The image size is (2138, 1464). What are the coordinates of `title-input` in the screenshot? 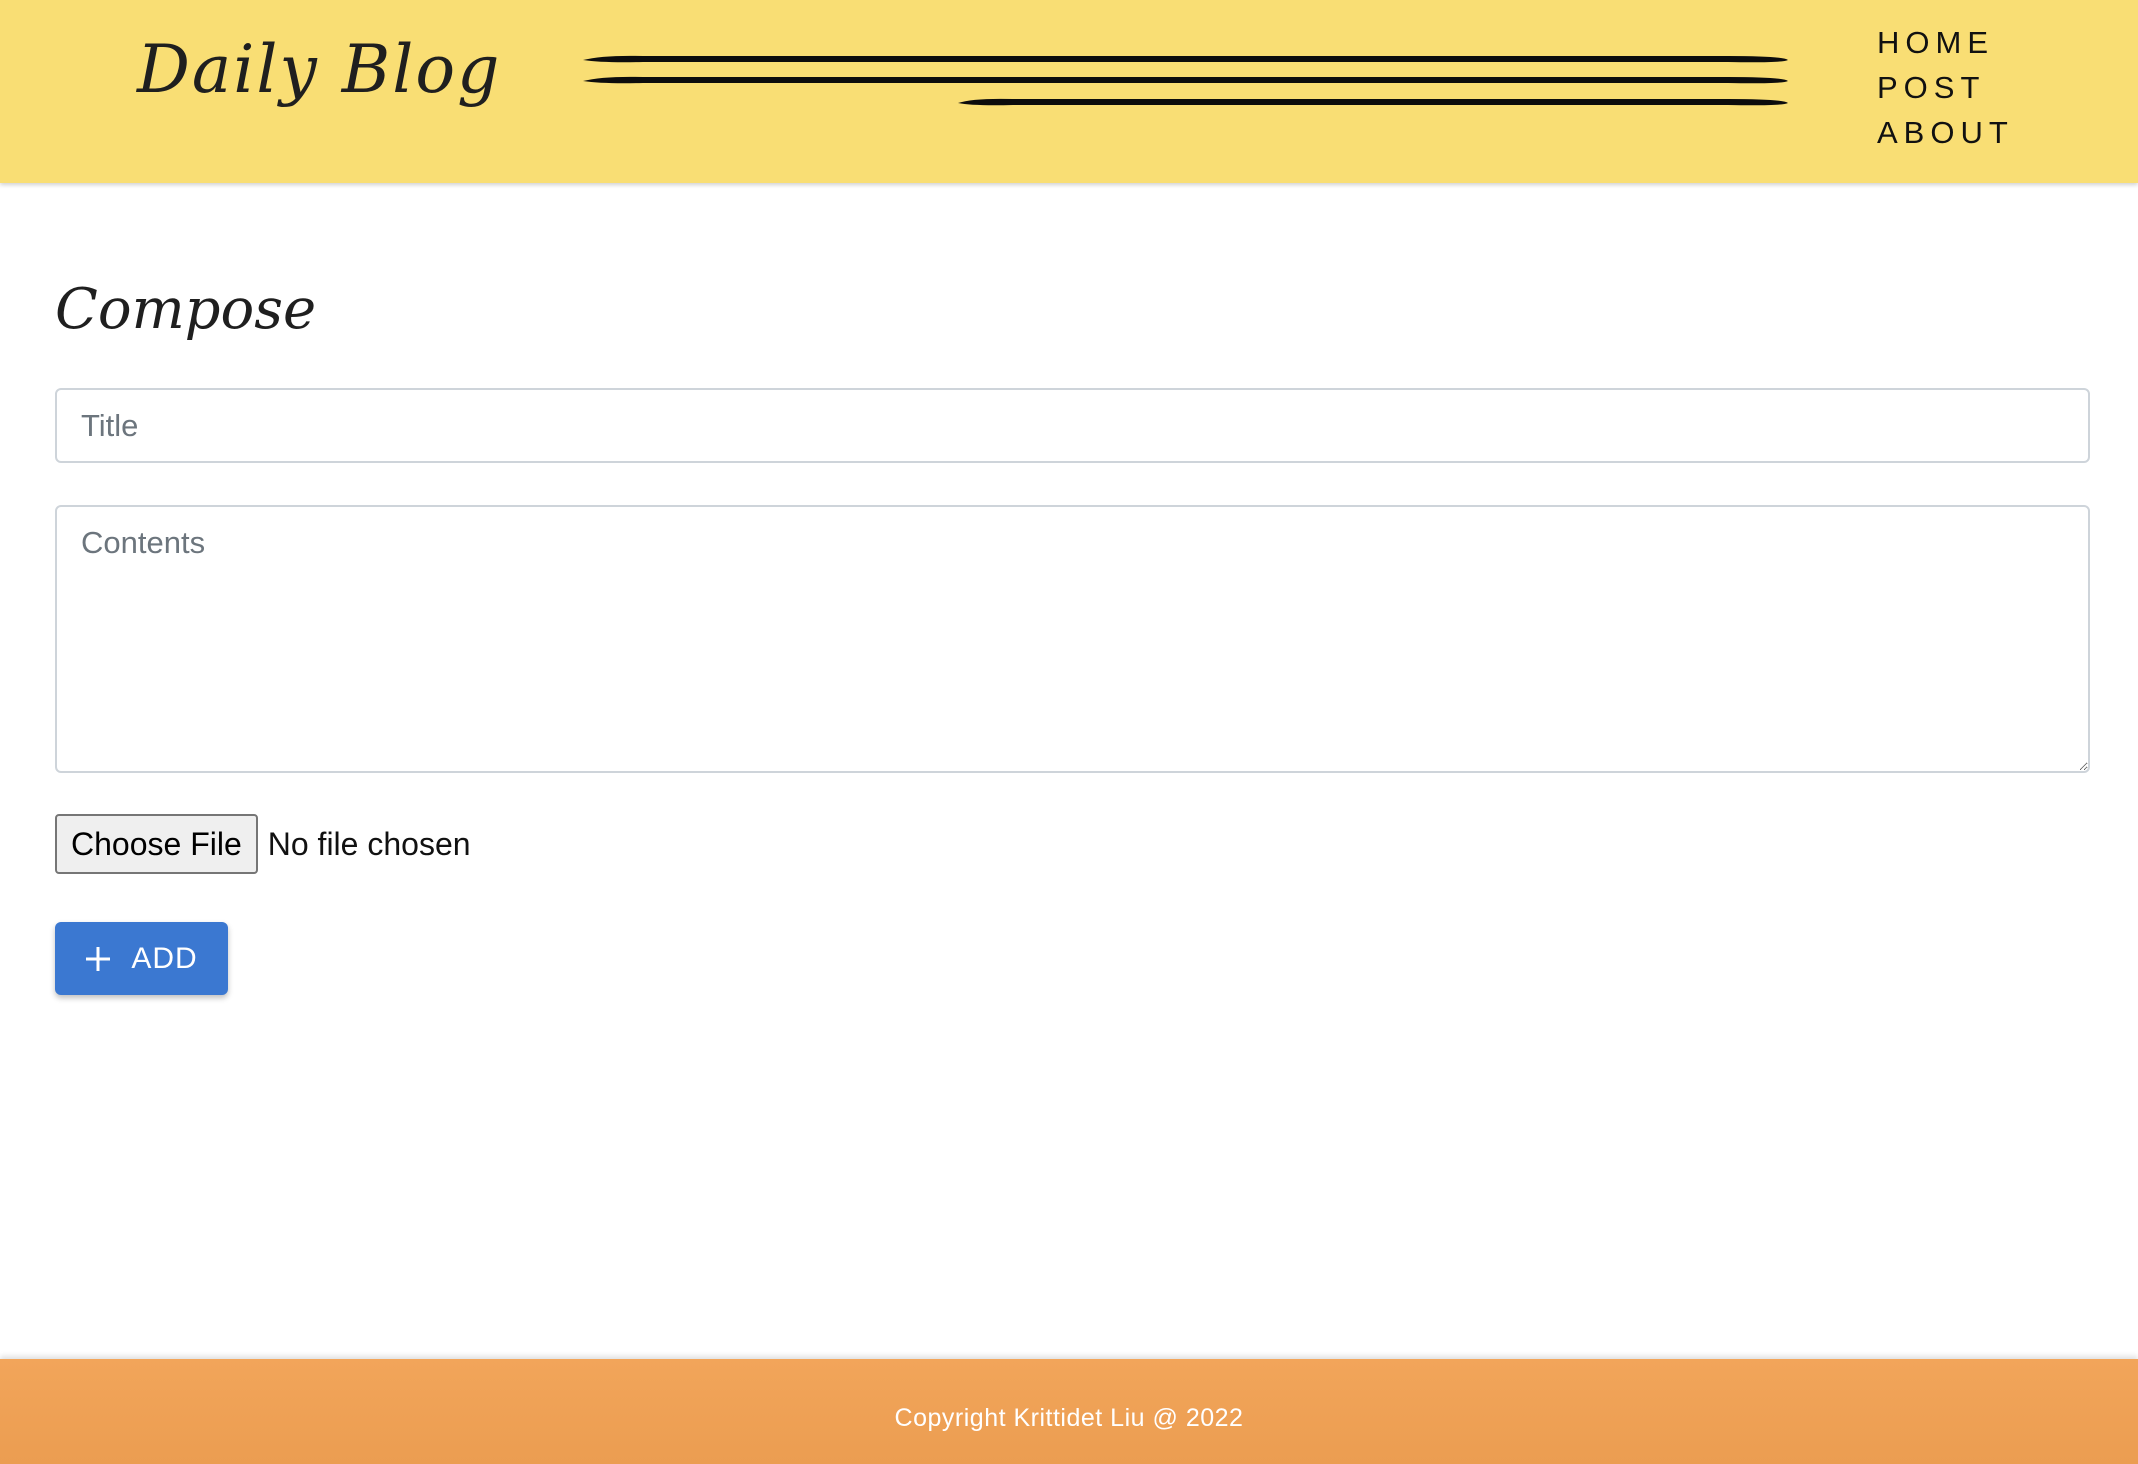 It's located at (1072, 425).